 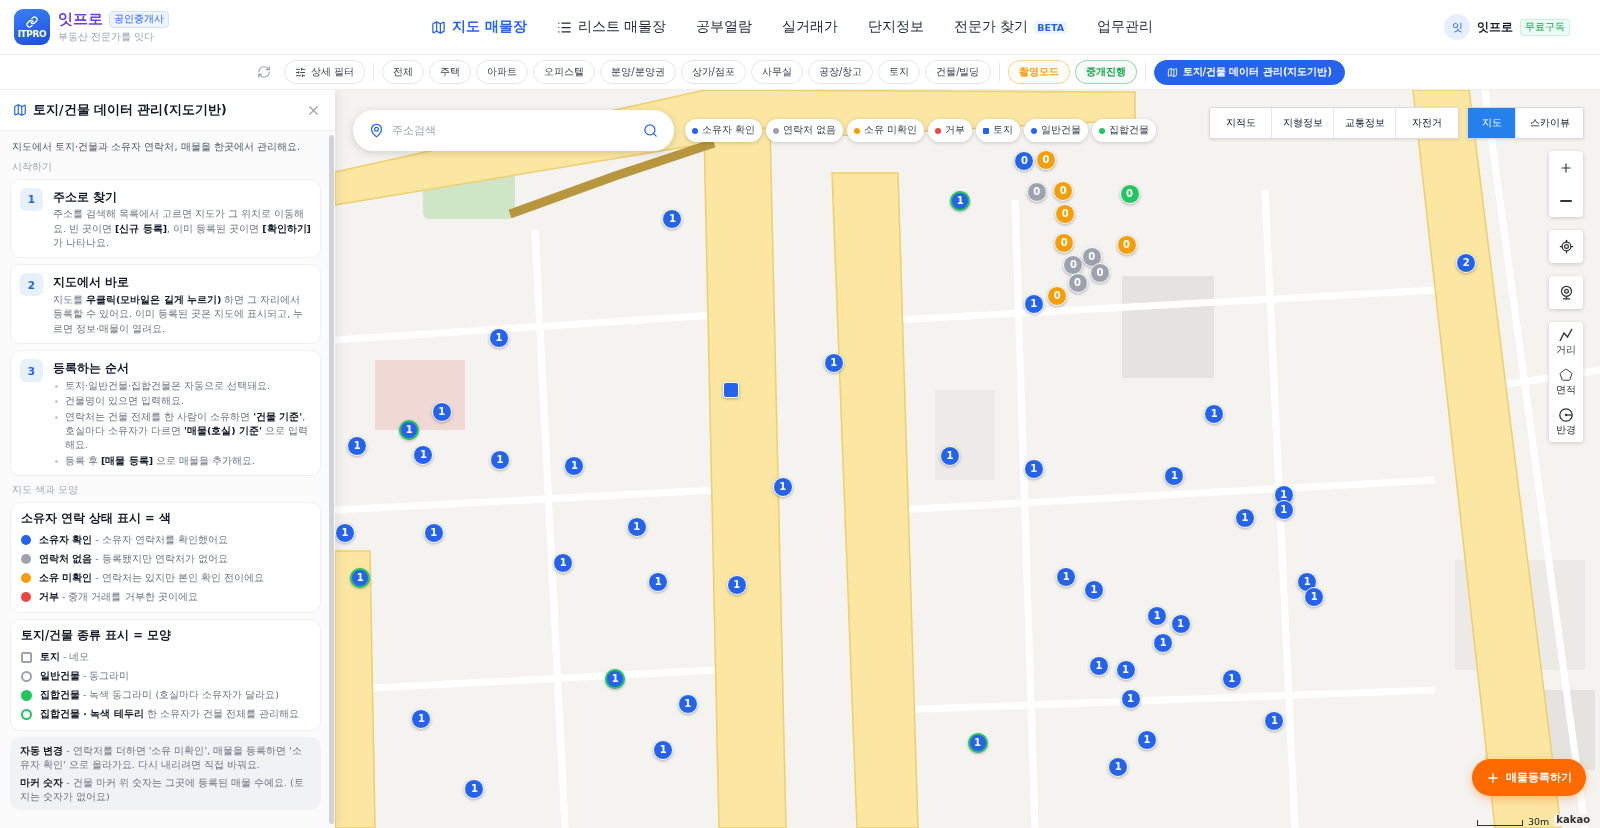 What do you see at coordinates (776, 72) in the screenshot?
I see `category-chip: 사무실` at bounding box center [776, 72].